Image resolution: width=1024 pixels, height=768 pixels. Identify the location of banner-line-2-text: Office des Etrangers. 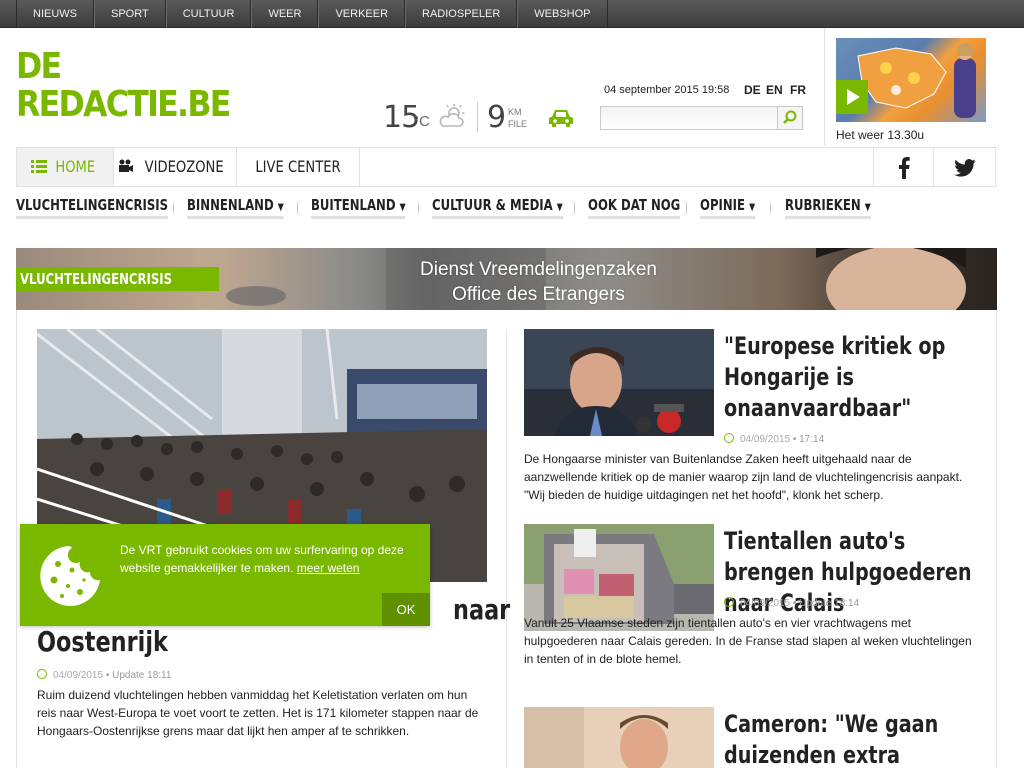
(538, 294).